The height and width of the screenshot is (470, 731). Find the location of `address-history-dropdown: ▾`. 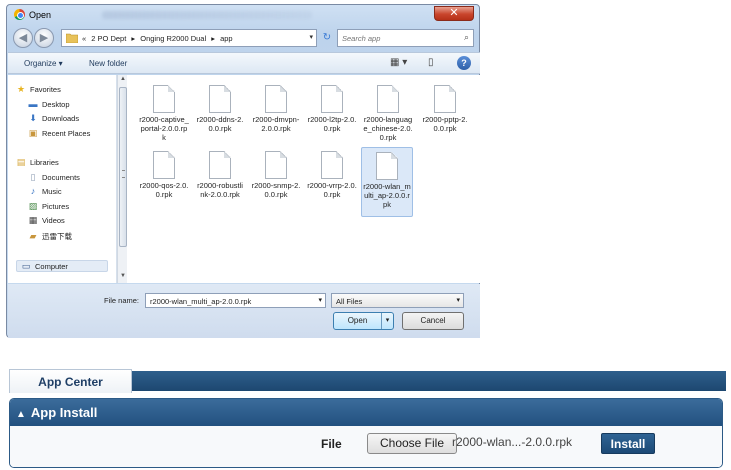

address-history-dropdown: ▾ is located at coordinates (311, 37).